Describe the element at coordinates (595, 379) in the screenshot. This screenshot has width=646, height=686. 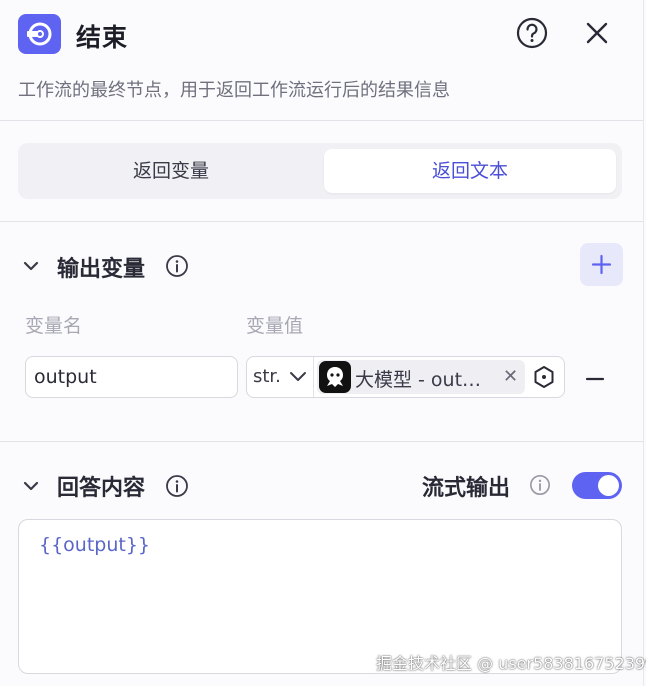
I see `remove-variable-icon` at that location.